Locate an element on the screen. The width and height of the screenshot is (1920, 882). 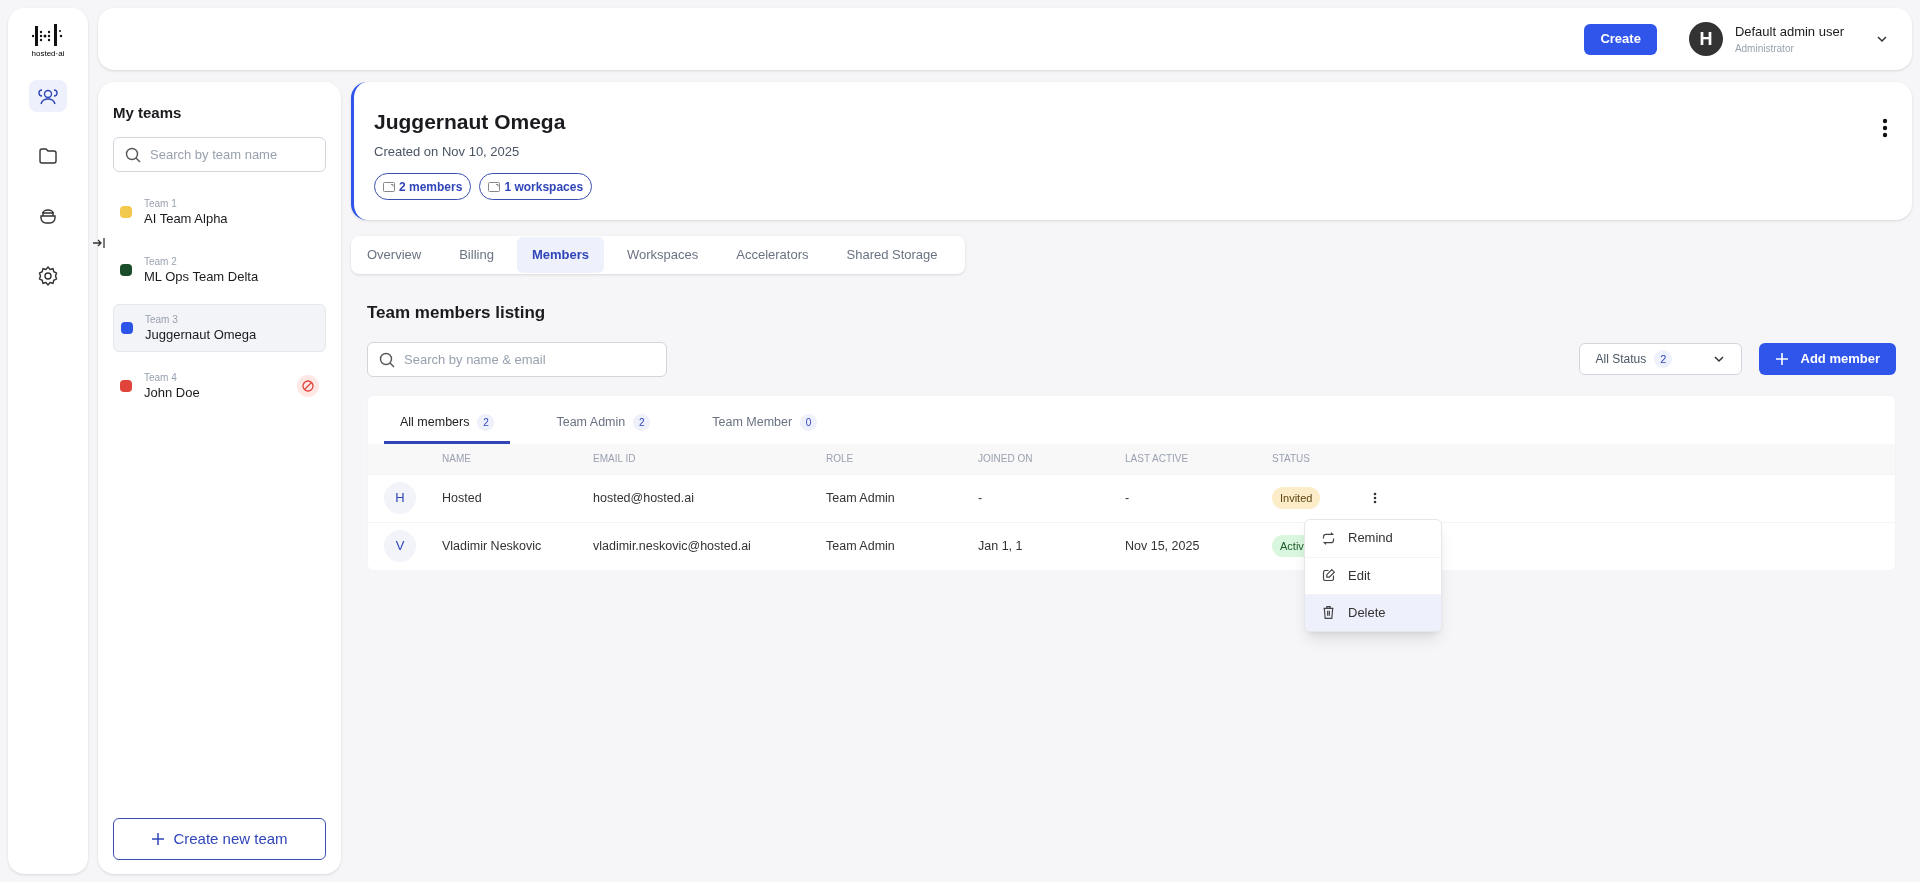
panel-title: My teams is located at coordinates (148, 113).